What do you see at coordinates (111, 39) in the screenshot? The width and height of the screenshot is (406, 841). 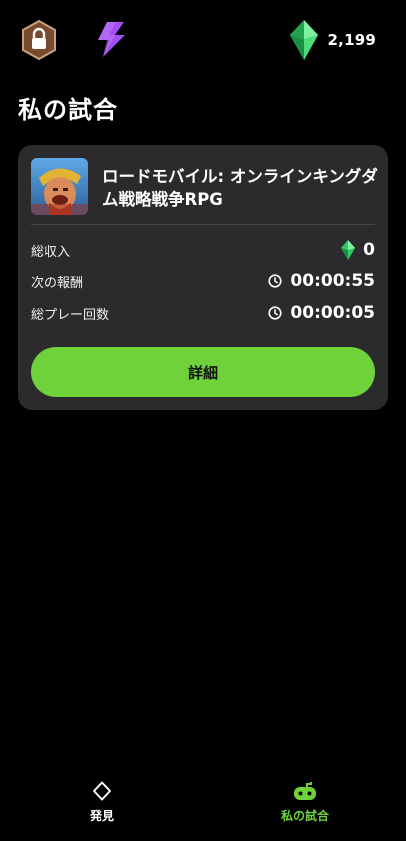 I see `lightning-bolt-icon` at bounding box center [111, 39].